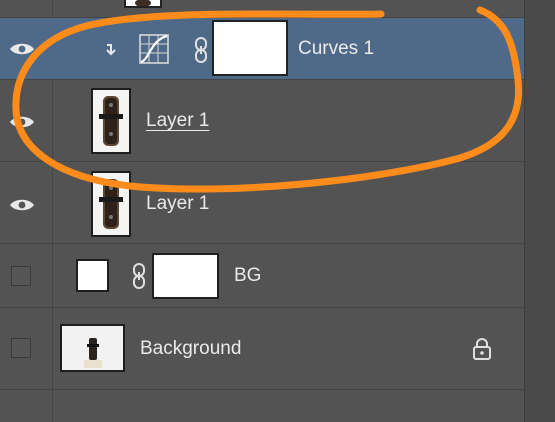 The width and height of the screenshot is (555, 422). I want to click on layer-row-curves: Curves 1, so click(262, 49).